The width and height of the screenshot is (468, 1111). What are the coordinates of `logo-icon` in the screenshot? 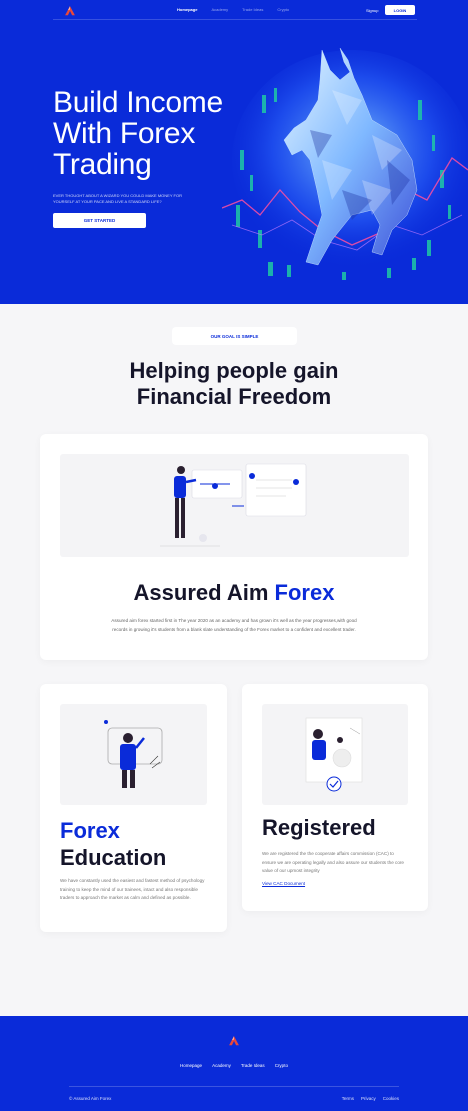 It's located at (70, 11).